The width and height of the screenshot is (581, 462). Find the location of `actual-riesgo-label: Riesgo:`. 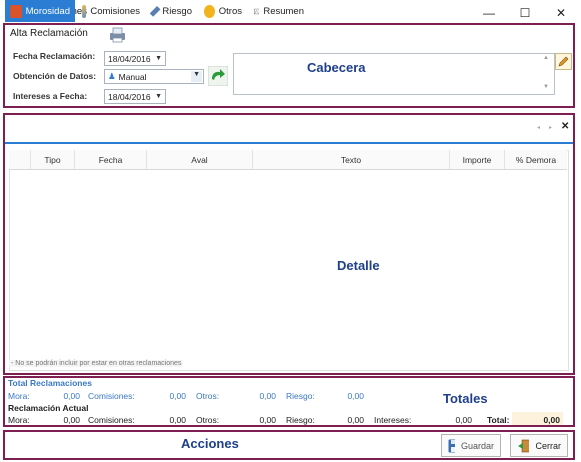

actual-riesgo-label: Riesgo: is located at coordinates (300, 420).